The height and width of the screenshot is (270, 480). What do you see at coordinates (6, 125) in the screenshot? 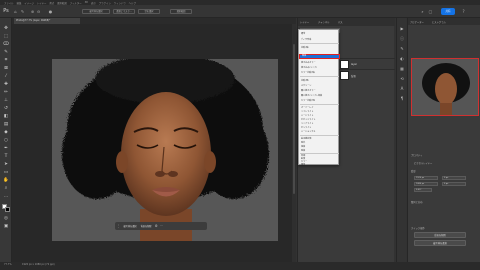
I see `gradient-tool-icon: ▤` at bounding box center [6, 125].